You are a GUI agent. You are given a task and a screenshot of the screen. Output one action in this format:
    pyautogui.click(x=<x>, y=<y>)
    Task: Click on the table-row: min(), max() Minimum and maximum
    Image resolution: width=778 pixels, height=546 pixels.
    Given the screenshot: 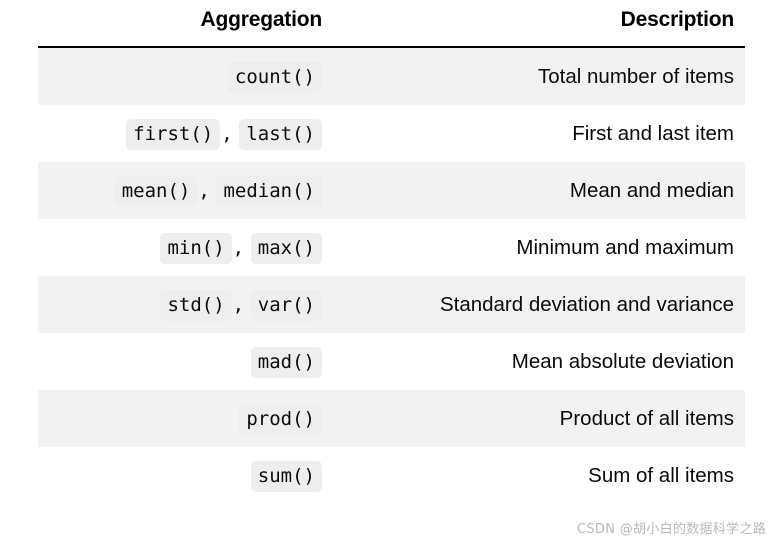 What is the action you would take?
    pyautogui.click(x=391, y=247)
    